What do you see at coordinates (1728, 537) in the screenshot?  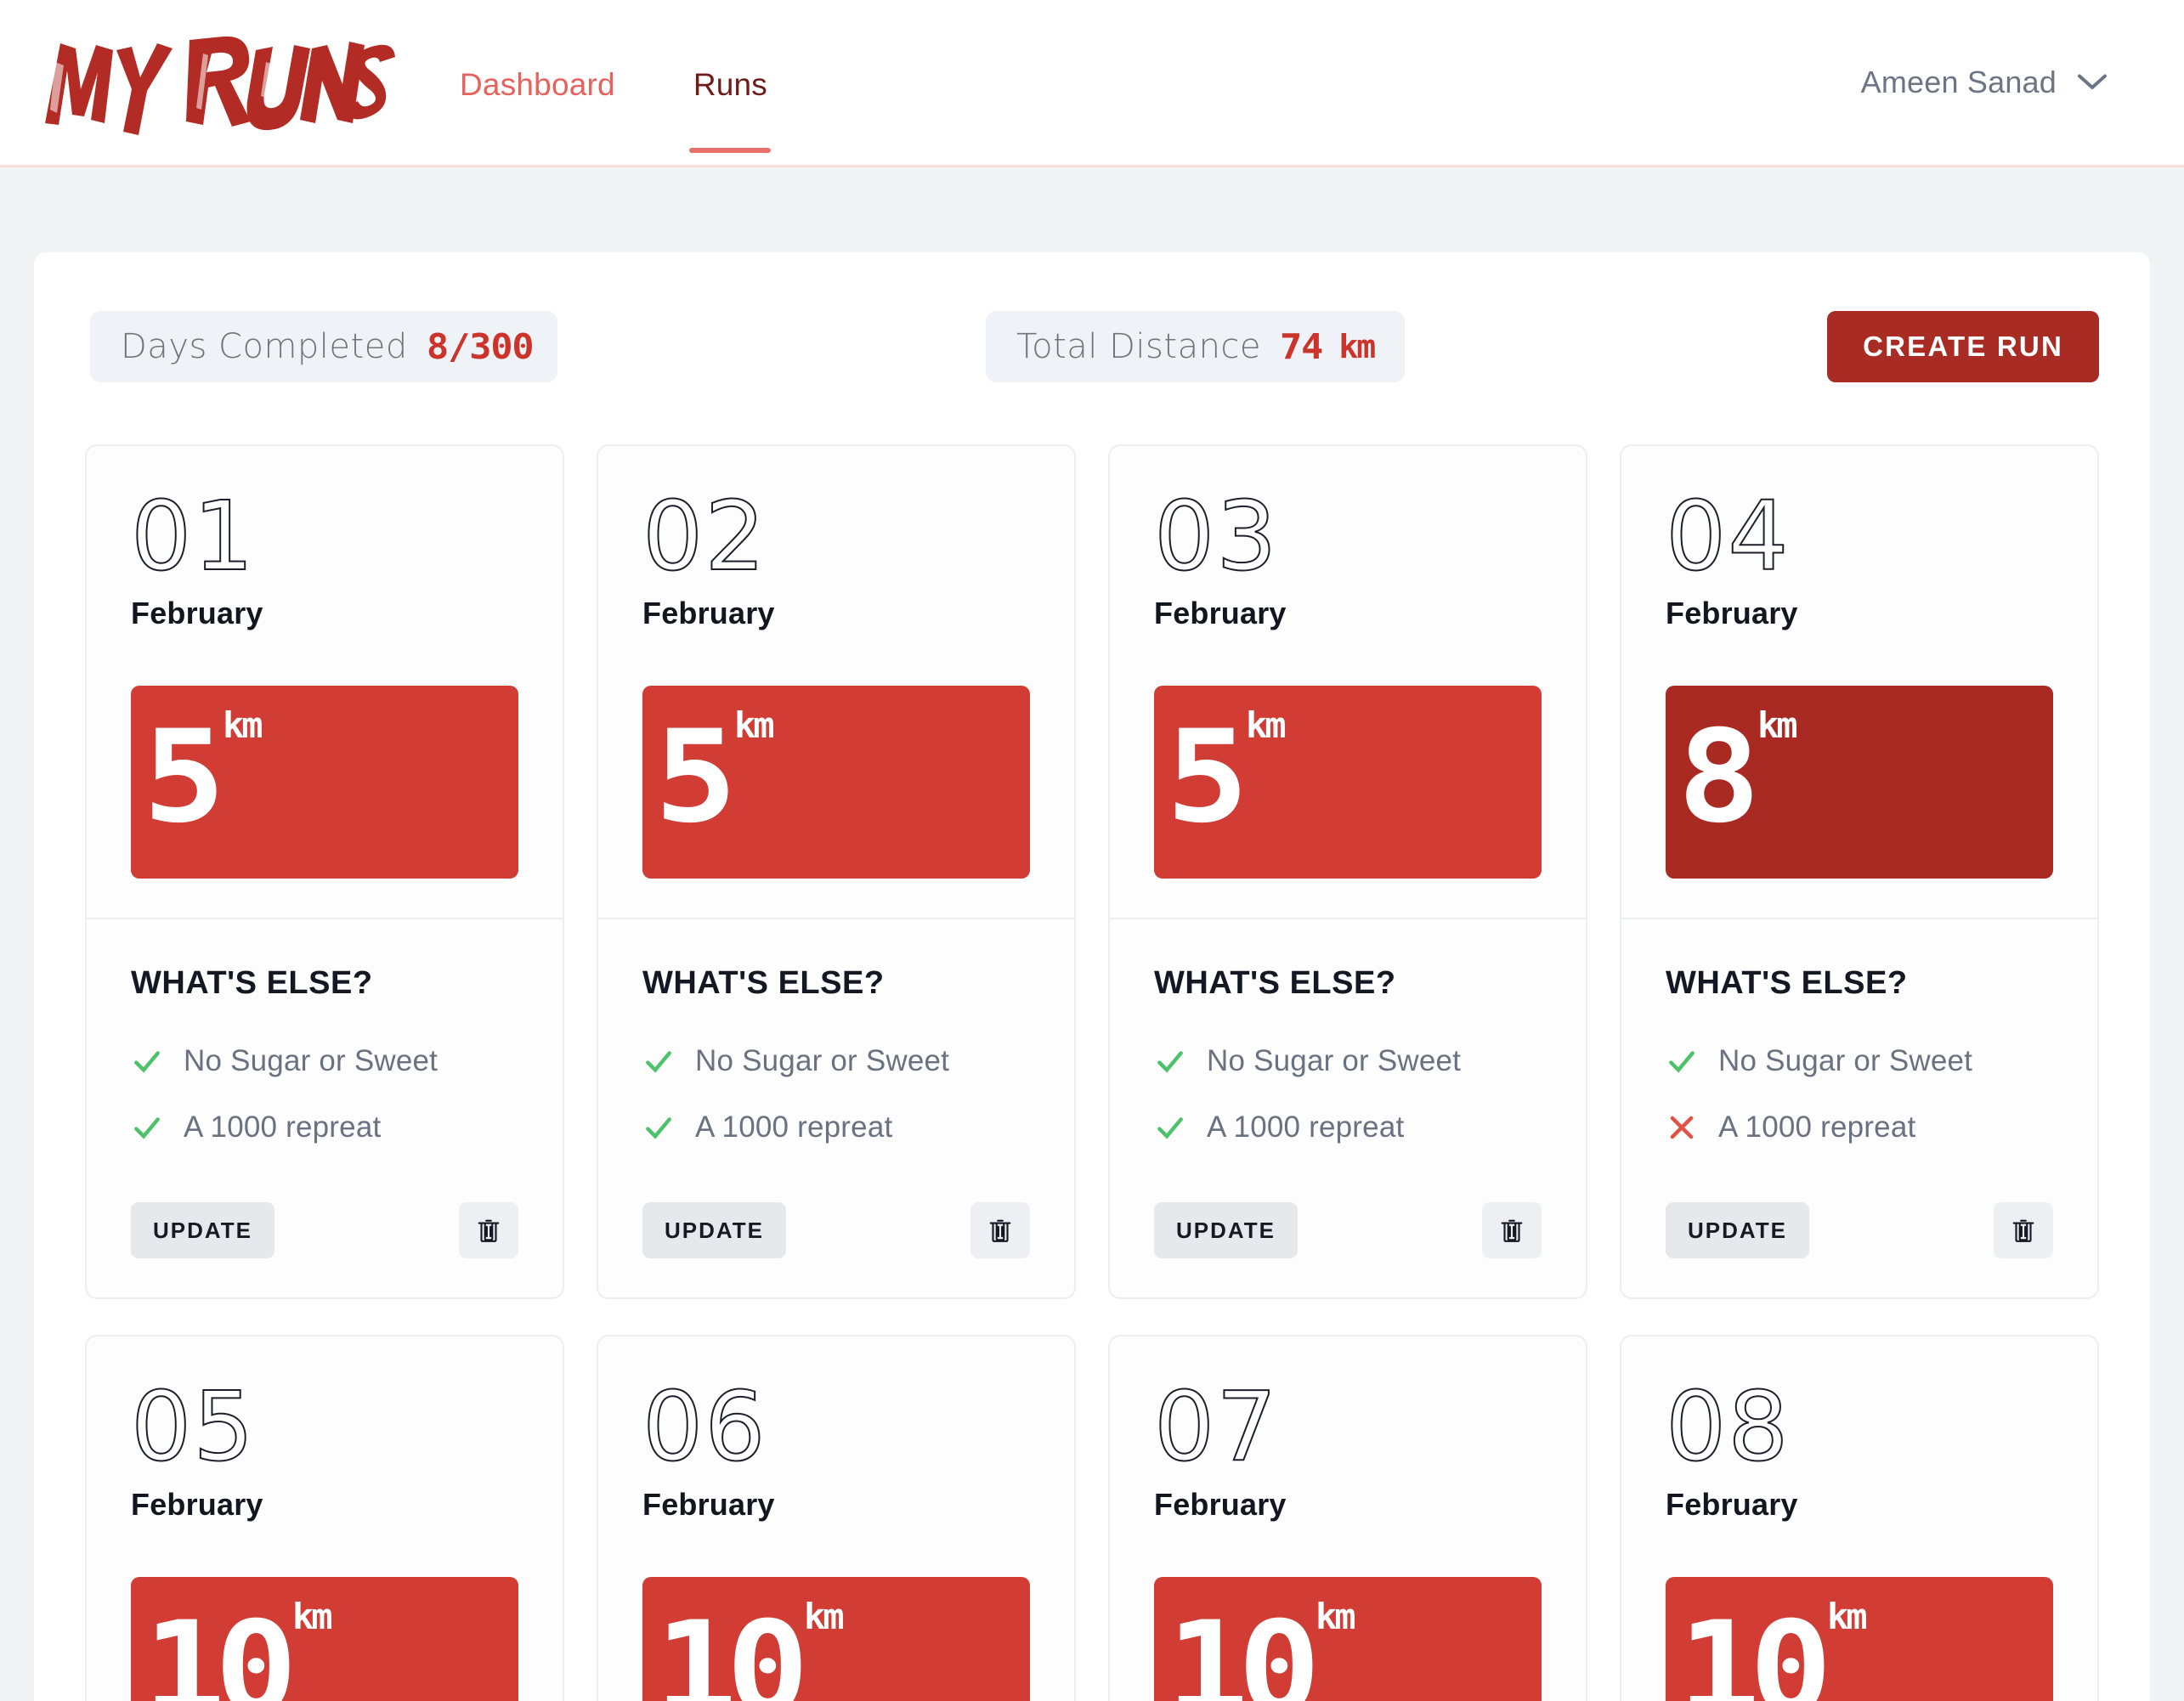 I see `run-day-number: 04` at bounding box center [1728, 537].